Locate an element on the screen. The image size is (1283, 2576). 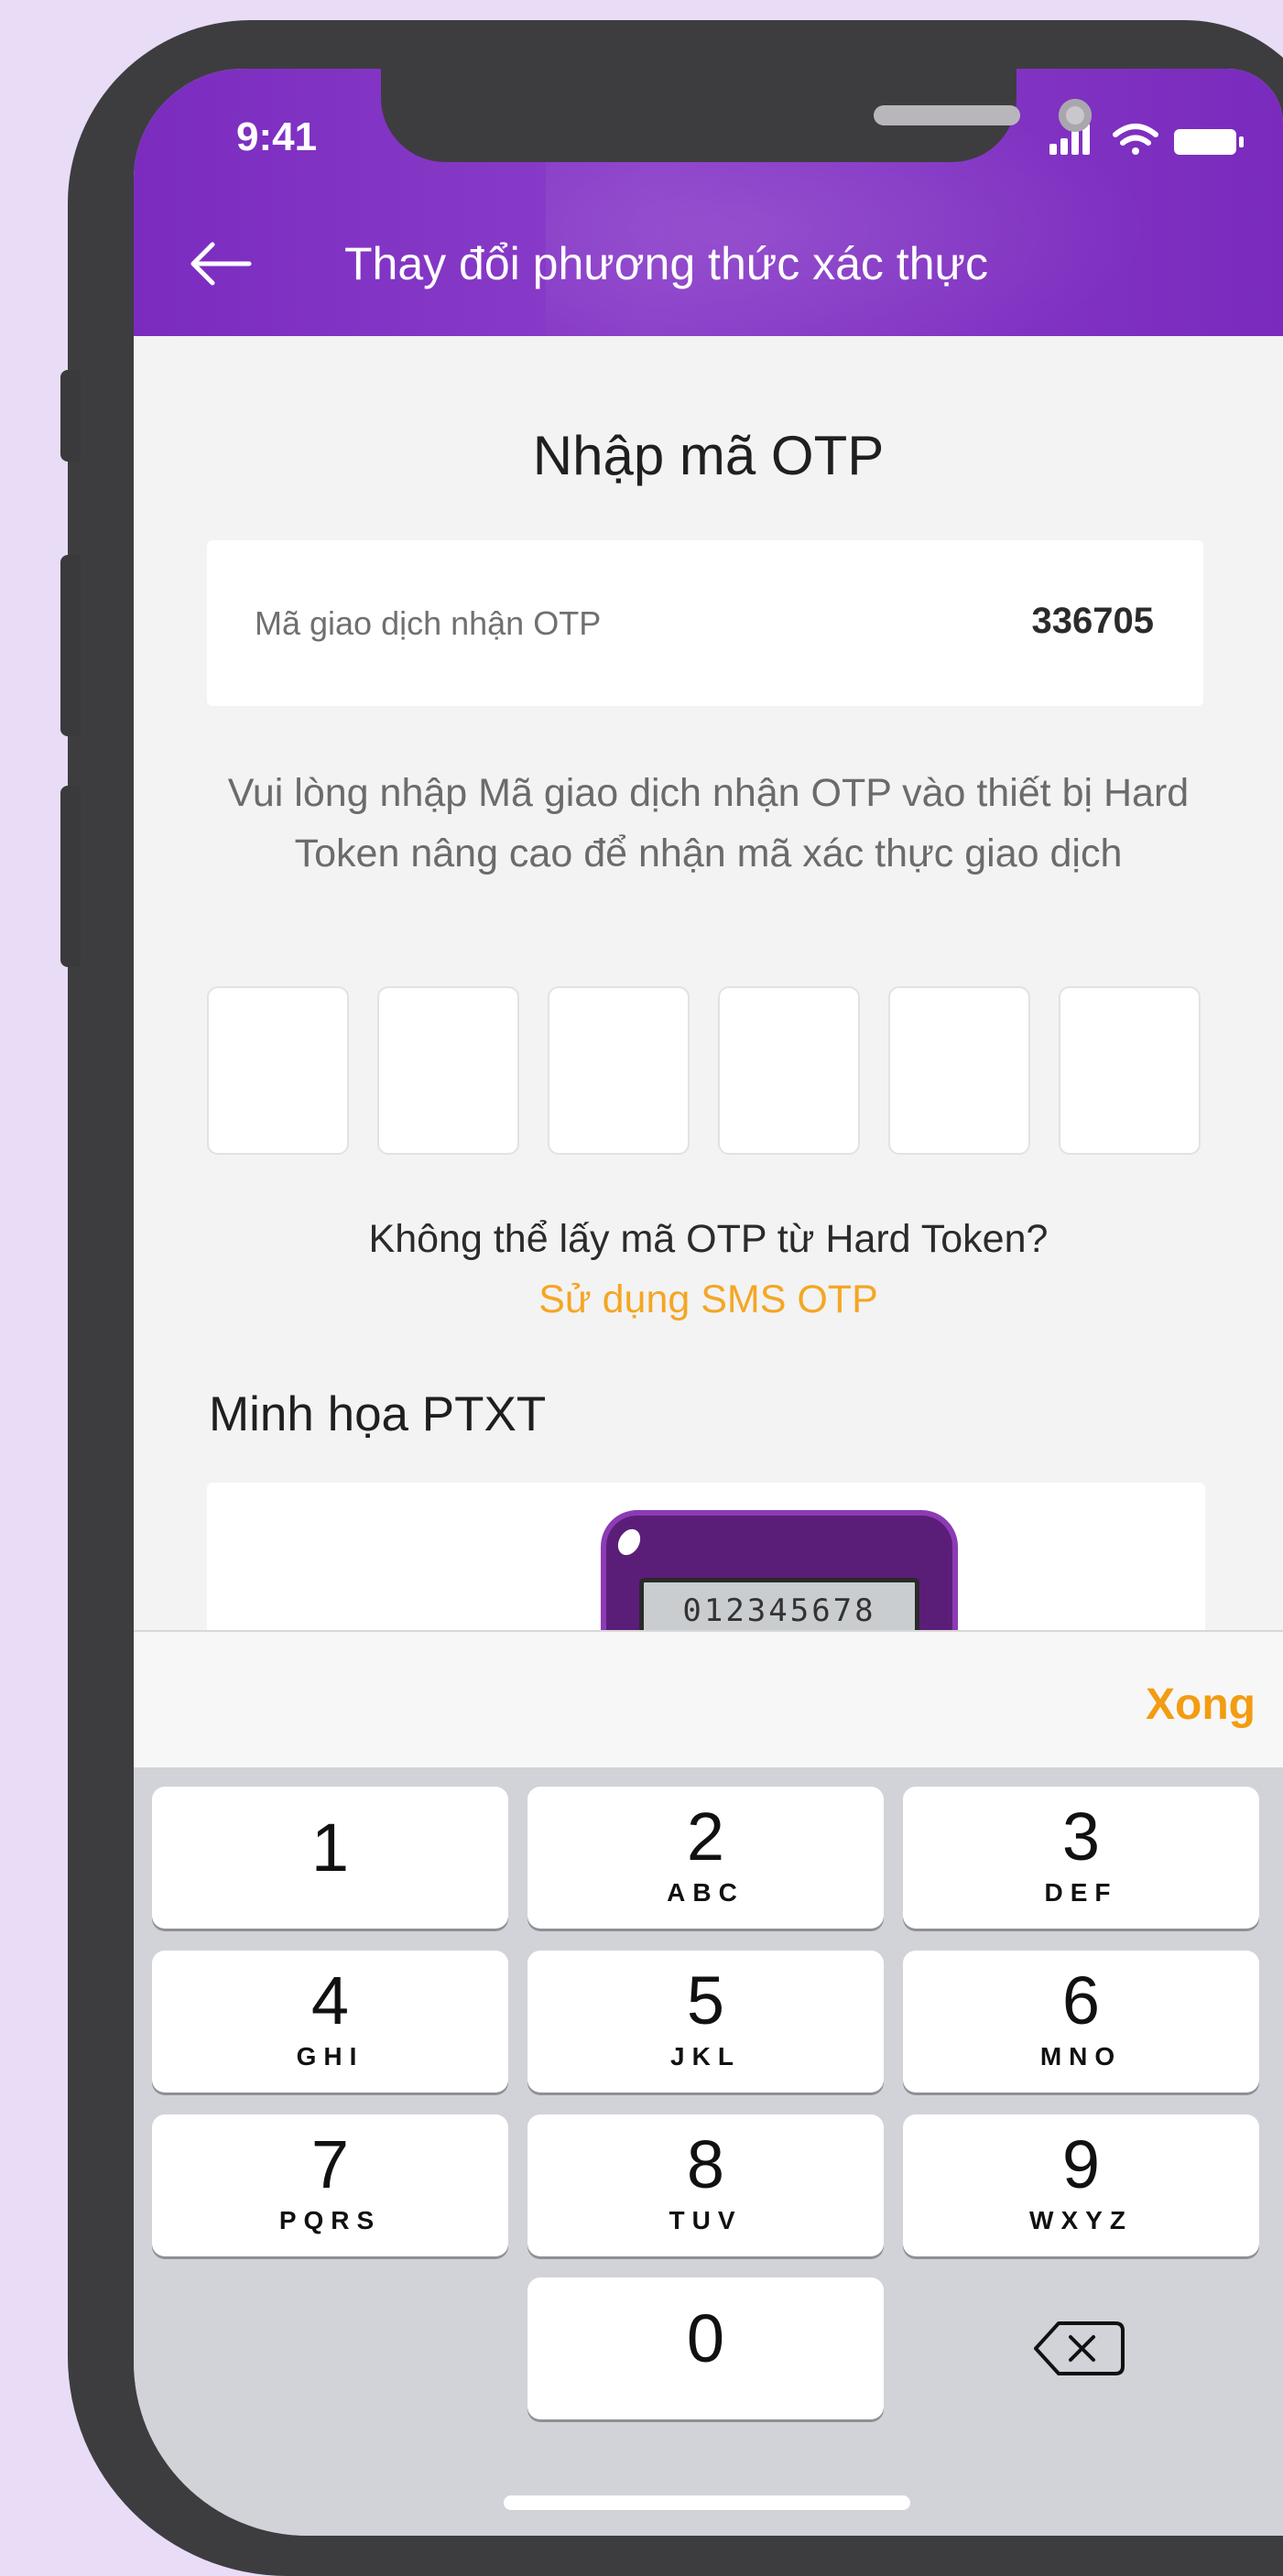
transaction-code-label: Mã giao dịch nhận OTP is located at coordinates (429, 623).